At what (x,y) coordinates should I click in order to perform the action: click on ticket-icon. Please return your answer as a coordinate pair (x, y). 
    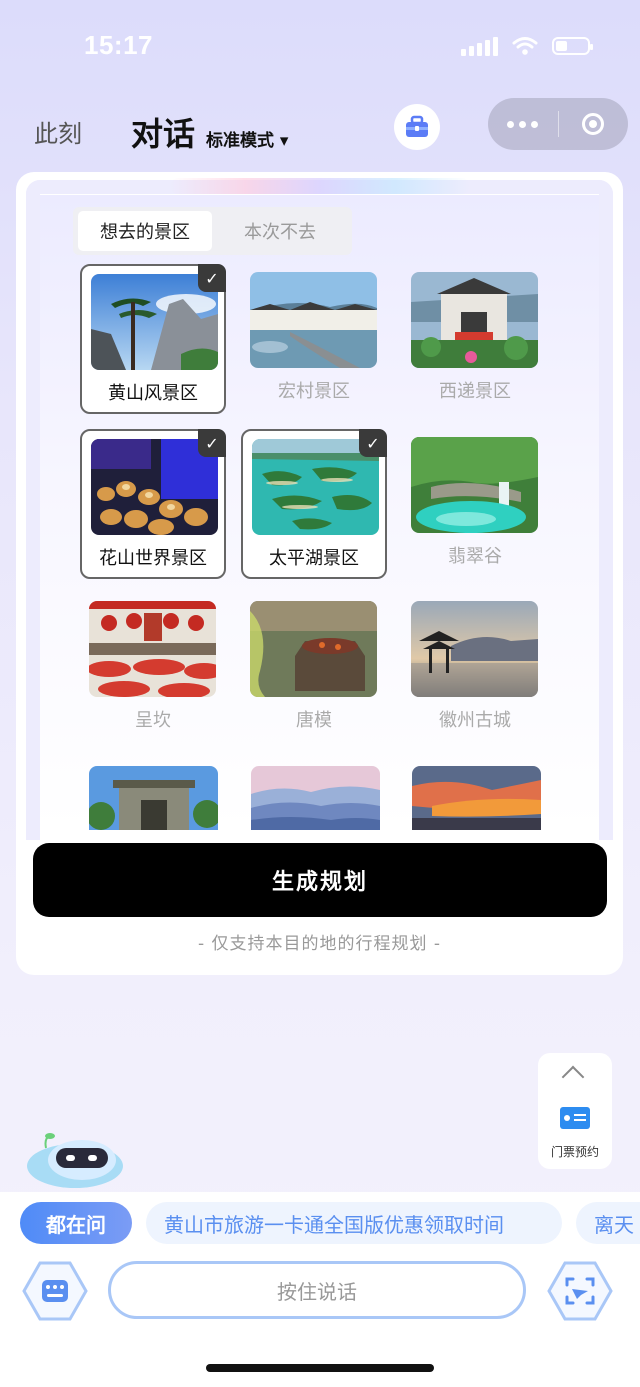
    Looking at the image, I should click on (575, 1118).